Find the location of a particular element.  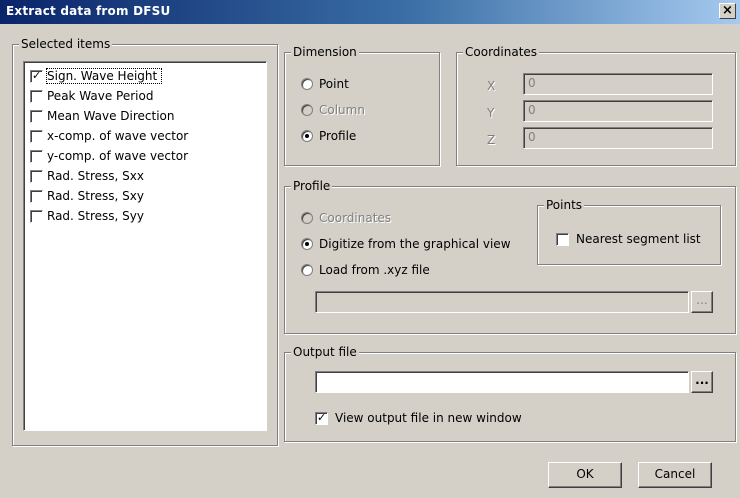

points-group: Points Nearest segment list is located at coordinates (629, 231).